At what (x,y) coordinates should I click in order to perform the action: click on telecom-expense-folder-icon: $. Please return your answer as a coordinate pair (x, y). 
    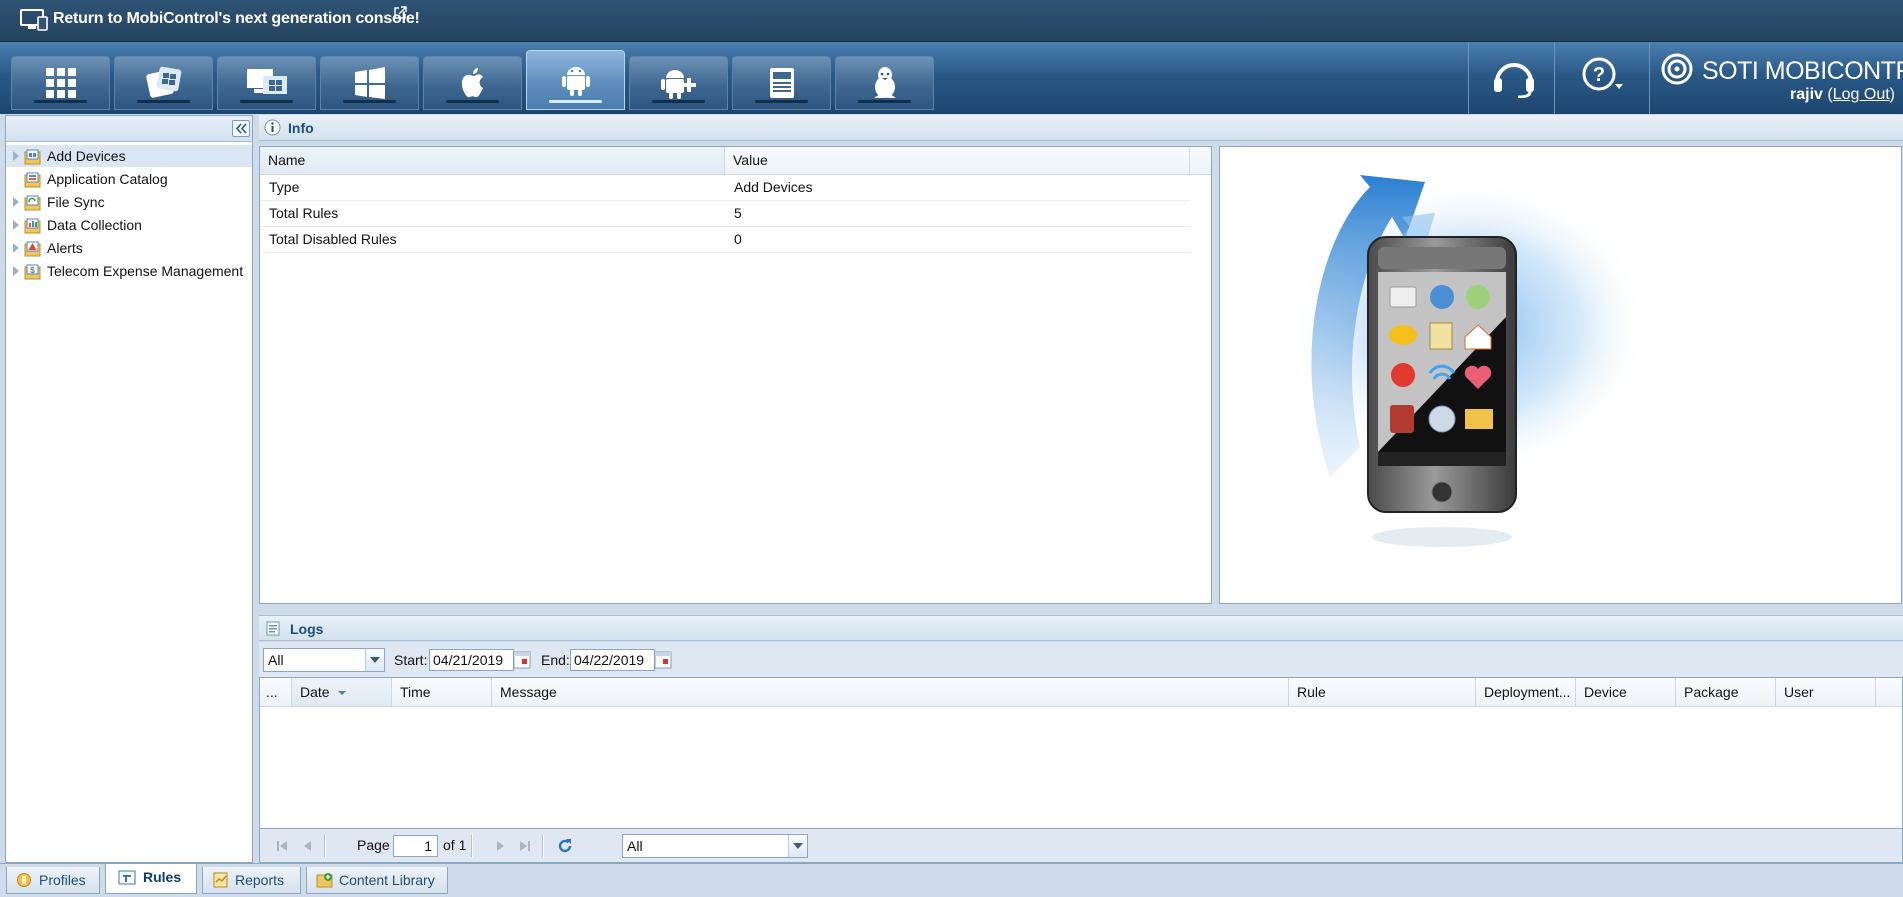
    Looking at the image, I should click on (32, 271).